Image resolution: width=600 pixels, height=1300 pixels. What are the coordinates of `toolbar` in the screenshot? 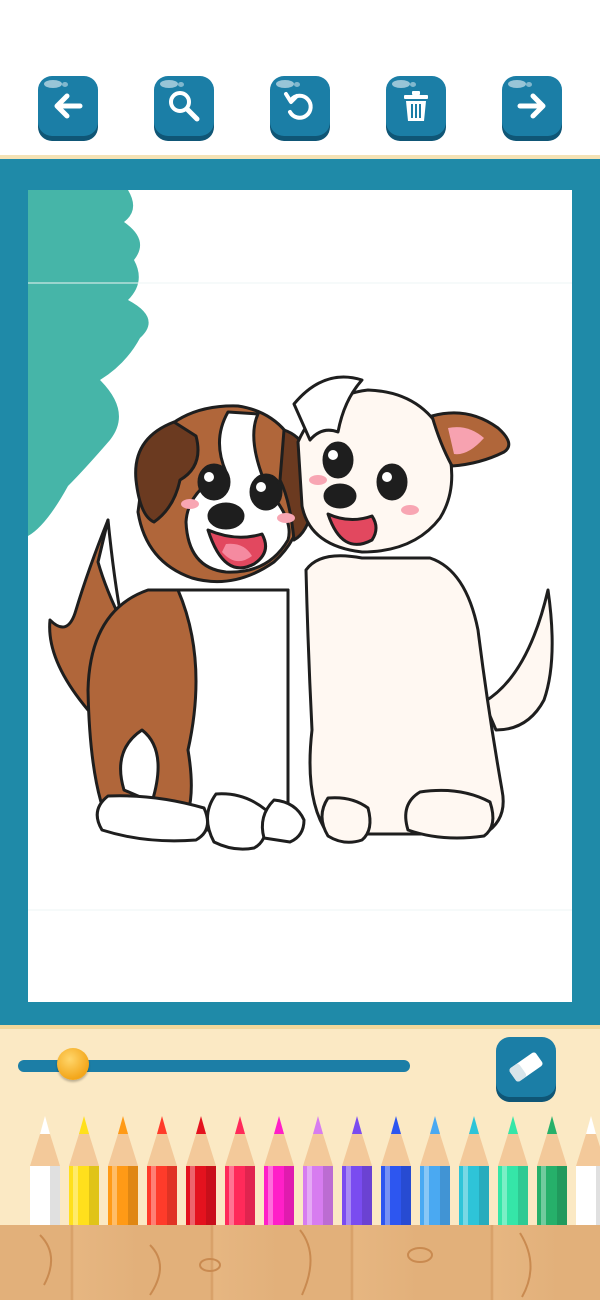 It's located at (300, 77).